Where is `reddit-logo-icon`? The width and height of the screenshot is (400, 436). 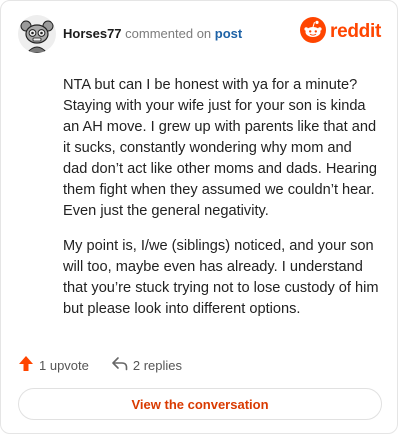
reddit-logo-icon is located at coordinates (313, 32).